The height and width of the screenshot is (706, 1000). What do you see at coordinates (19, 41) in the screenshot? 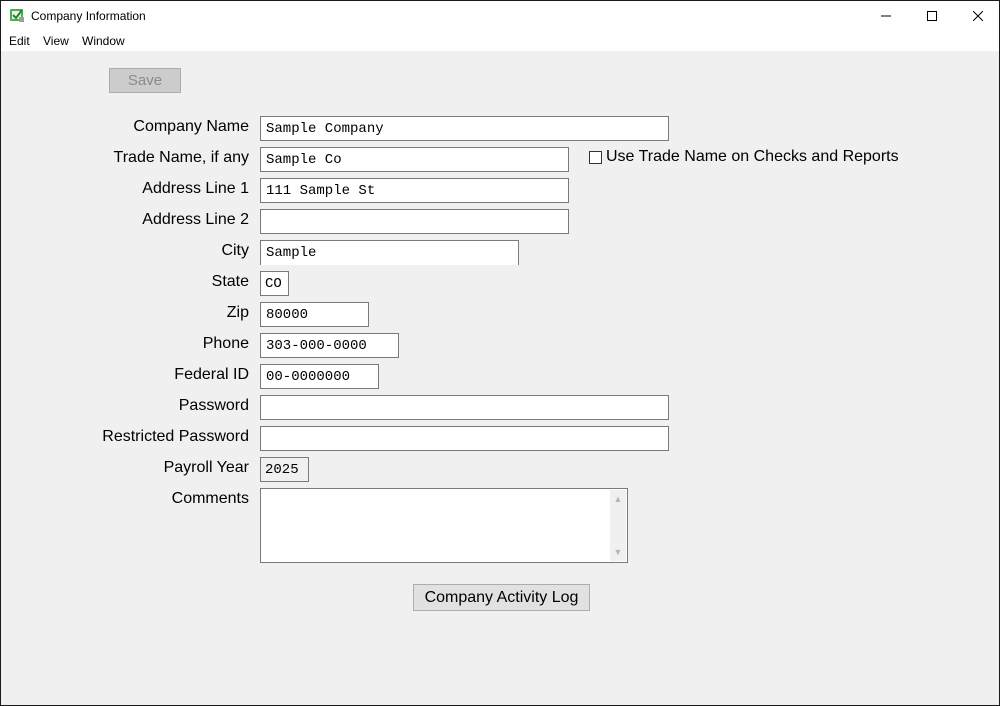
I see `menu-edit: Edit` at bounding box center [19, 41].